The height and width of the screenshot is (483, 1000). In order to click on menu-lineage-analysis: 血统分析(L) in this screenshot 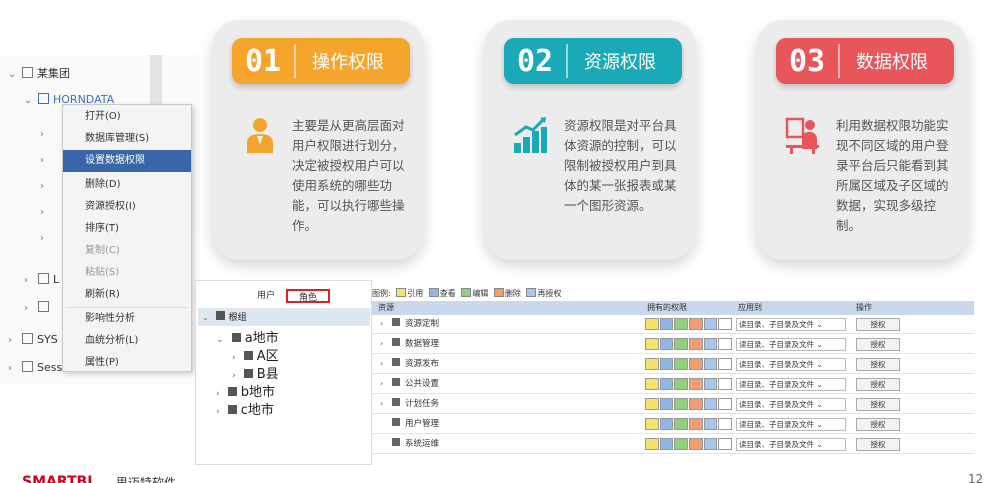, I will do `click(127, 341)`.